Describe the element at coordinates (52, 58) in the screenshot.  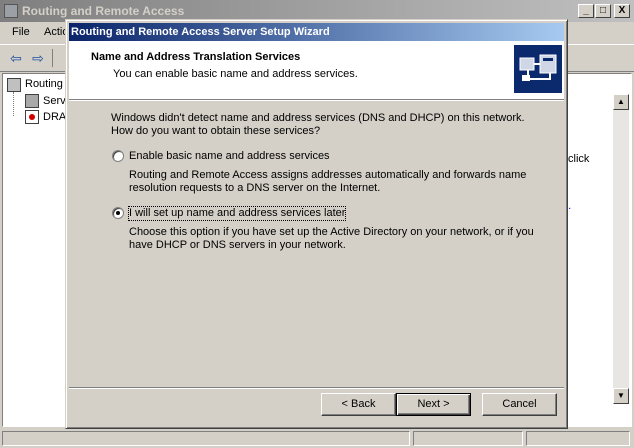
I see `toolbar-separator` at that location.